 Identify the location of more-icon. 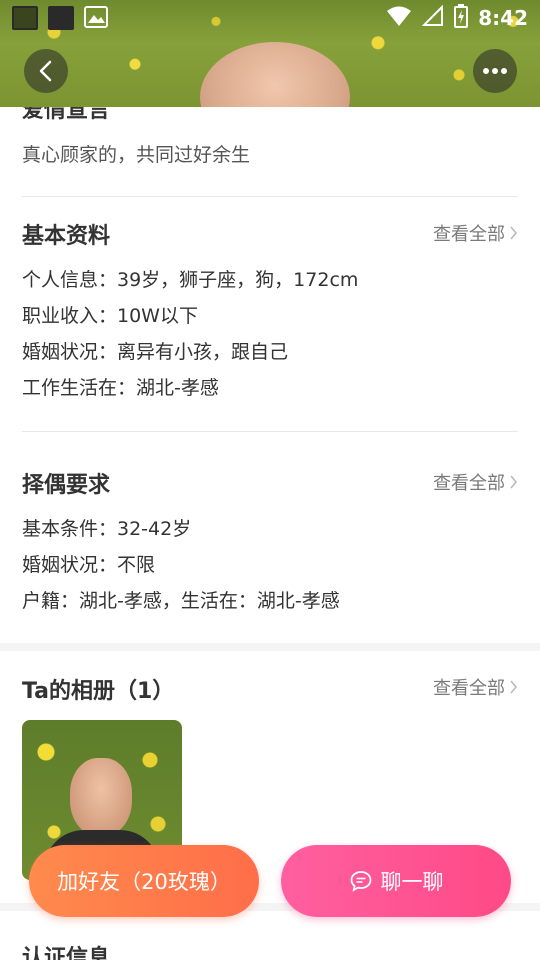
(495, 71).